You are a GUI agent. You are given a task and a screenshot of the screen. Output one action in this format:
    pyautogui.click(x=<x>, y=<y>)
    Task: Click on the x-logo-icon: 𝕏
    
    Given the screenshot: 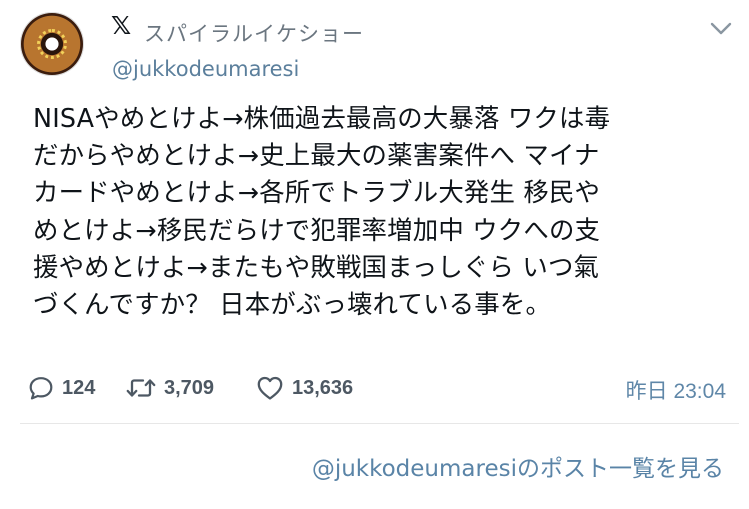 What is the action you would take?
    pyautogui.click(x=121, y=25)
    